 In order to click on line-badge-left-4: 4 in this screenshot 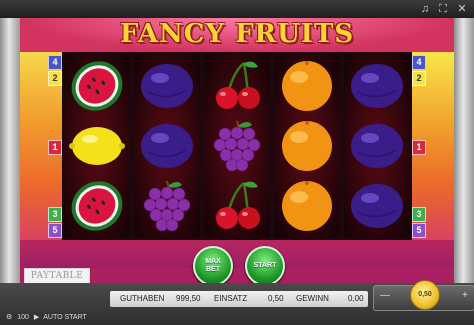, I will do `click(55, 62)`.